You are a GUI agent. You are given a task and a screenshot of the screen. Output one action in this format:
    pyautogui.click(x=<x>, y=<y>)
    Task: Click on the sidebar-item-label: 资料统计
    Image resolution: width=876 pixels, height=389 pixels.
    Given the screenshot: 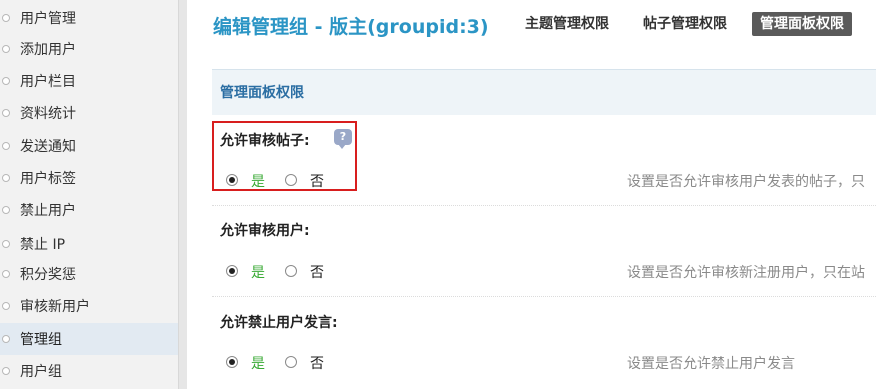 What is the action you would take?
    pyautogui.click(x=48, y=114)
    